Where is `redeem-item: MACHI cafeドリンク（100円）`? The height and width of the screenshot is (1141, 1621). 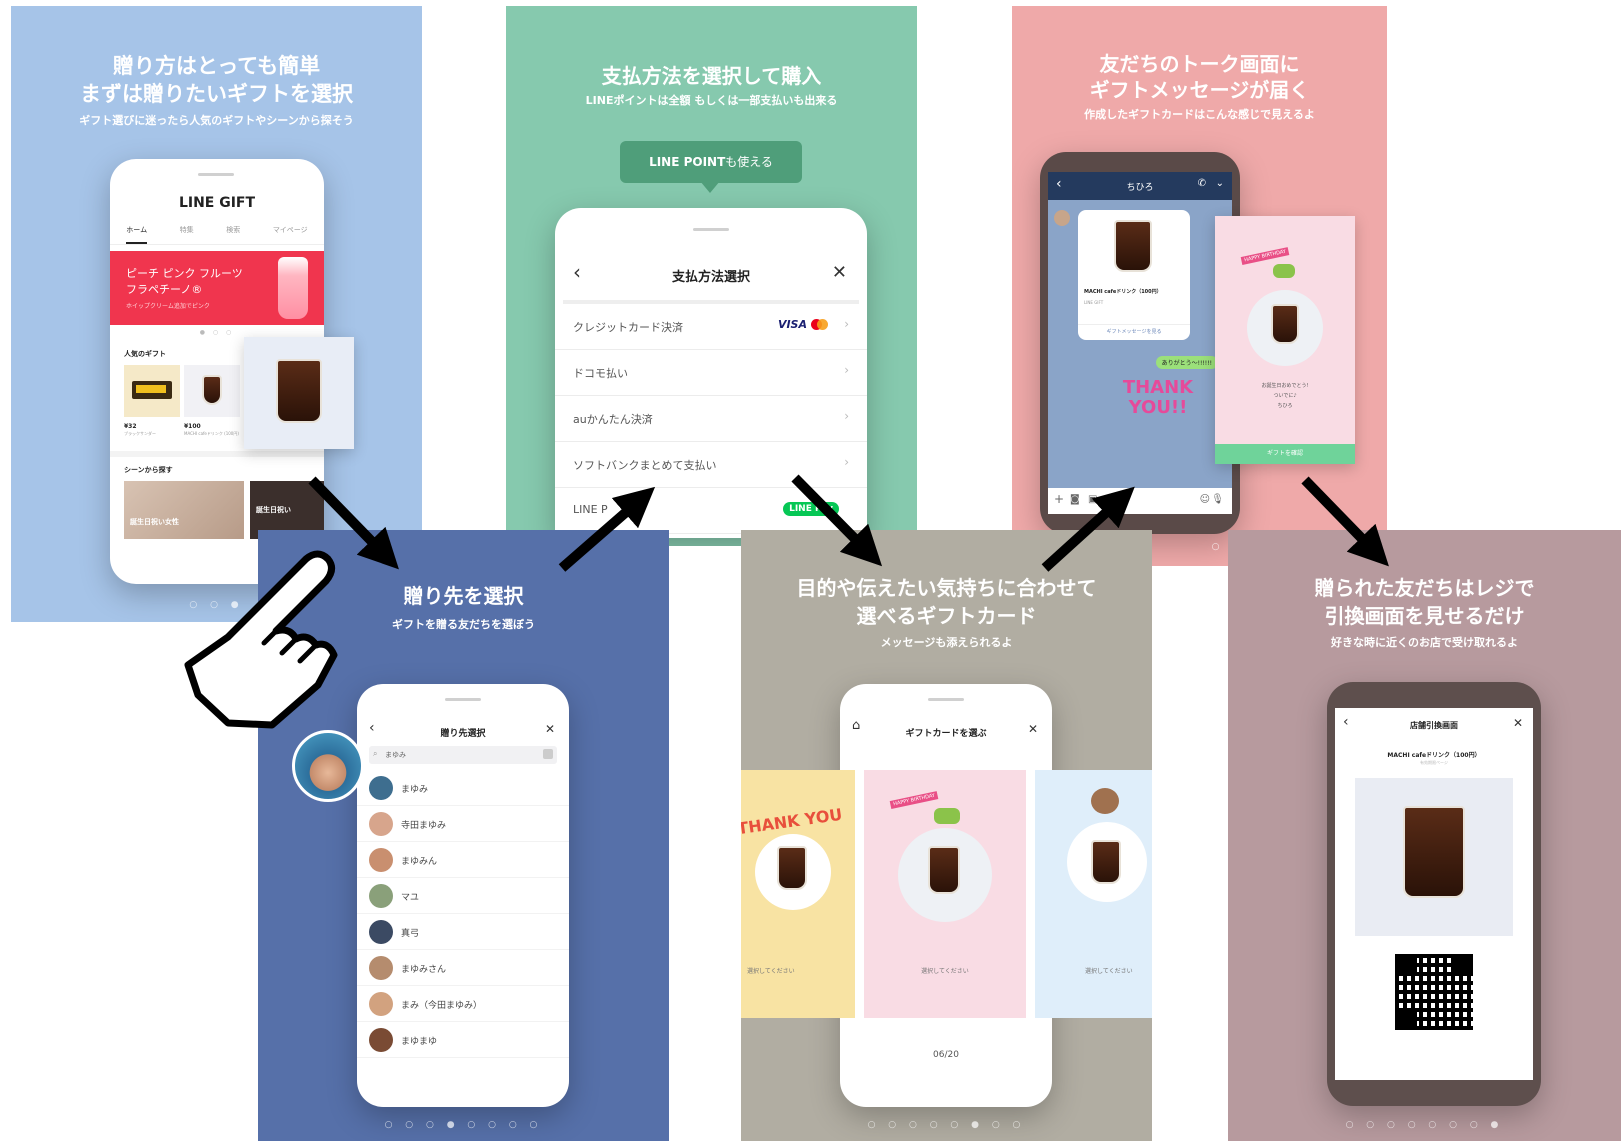
redeem-item: MACHI cafeドリンク（100円） is located at coordinates (1434, 755).